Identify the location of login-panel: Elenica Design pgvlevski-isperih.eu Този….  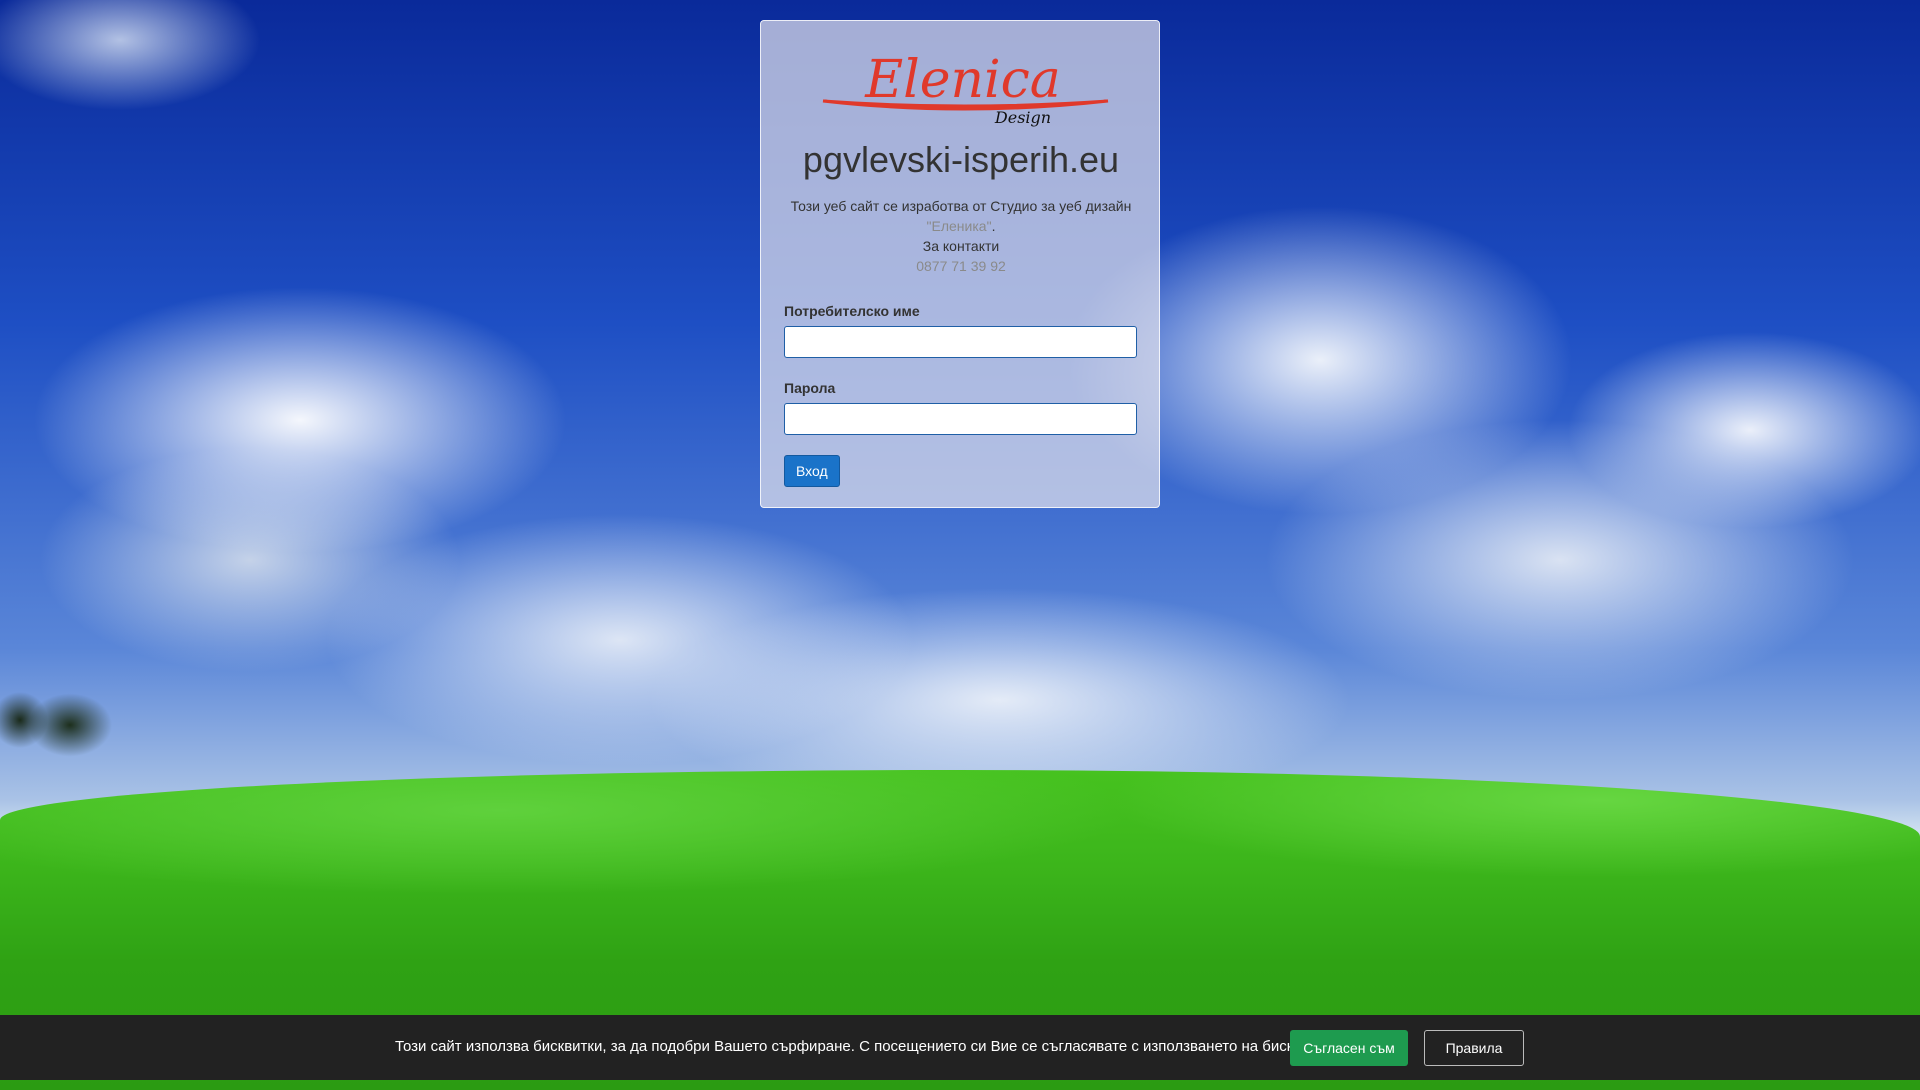
(960, 264).